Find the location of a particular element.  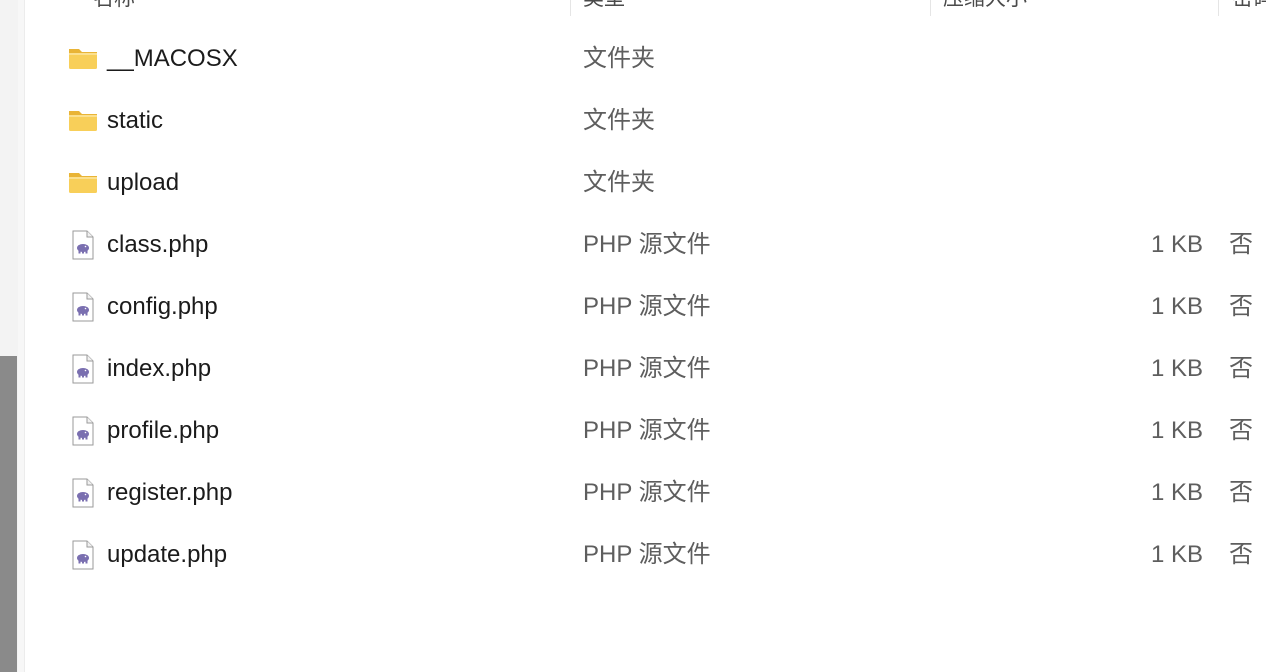

navigation-scrollbar-thumb is located at coordinates (8, 514).